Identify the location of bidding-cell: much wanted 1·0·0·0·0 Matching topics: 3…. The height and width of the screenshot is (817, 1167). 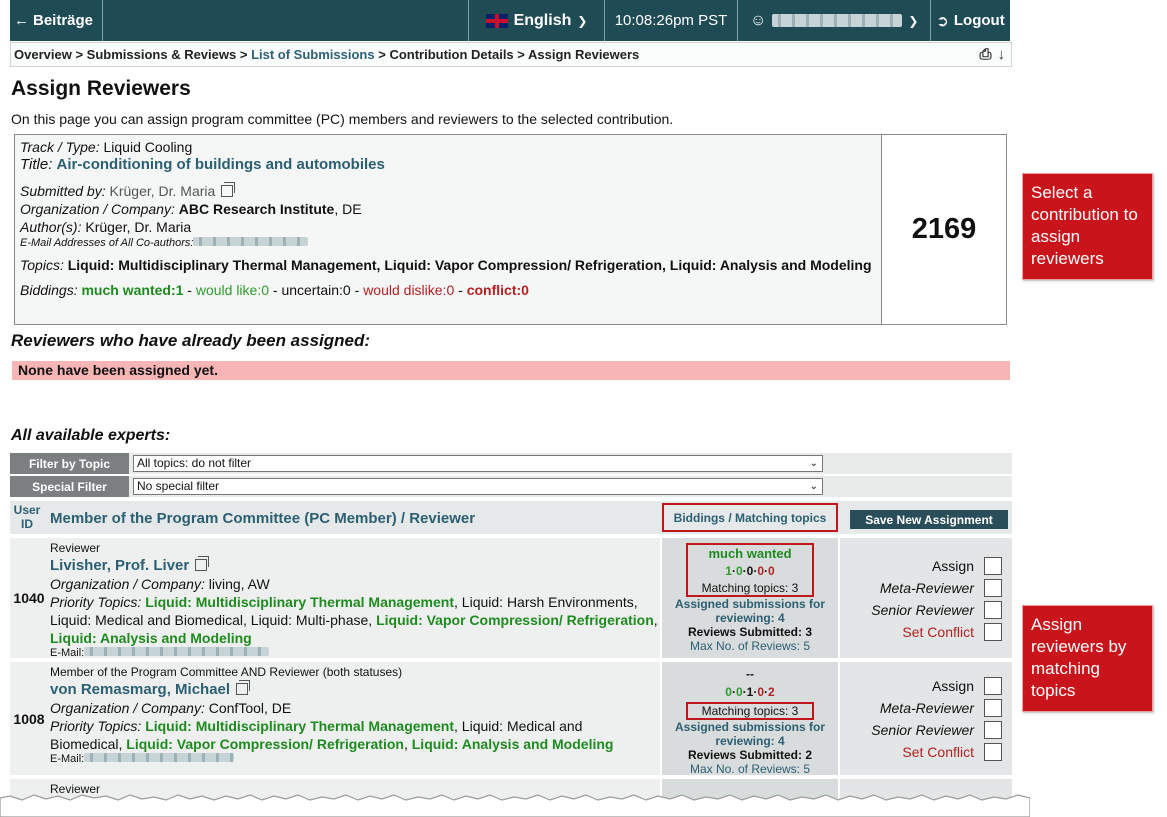
(750, 598).